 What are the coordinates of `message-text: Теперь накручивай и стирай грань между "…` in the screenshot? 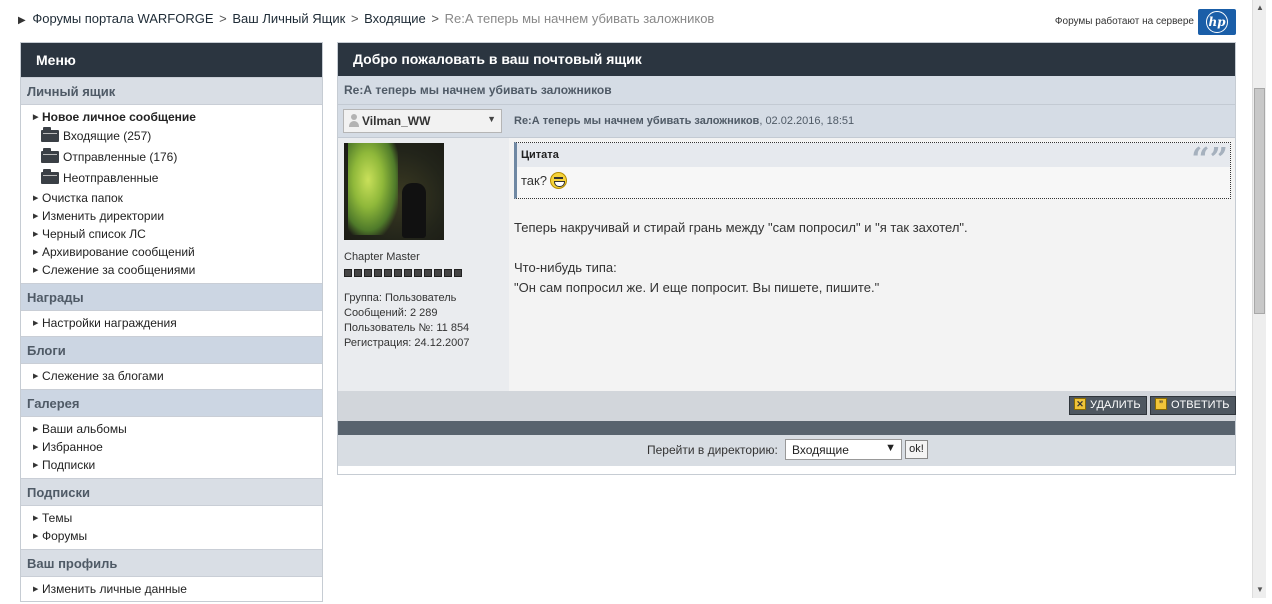 It's located at (741, 258).